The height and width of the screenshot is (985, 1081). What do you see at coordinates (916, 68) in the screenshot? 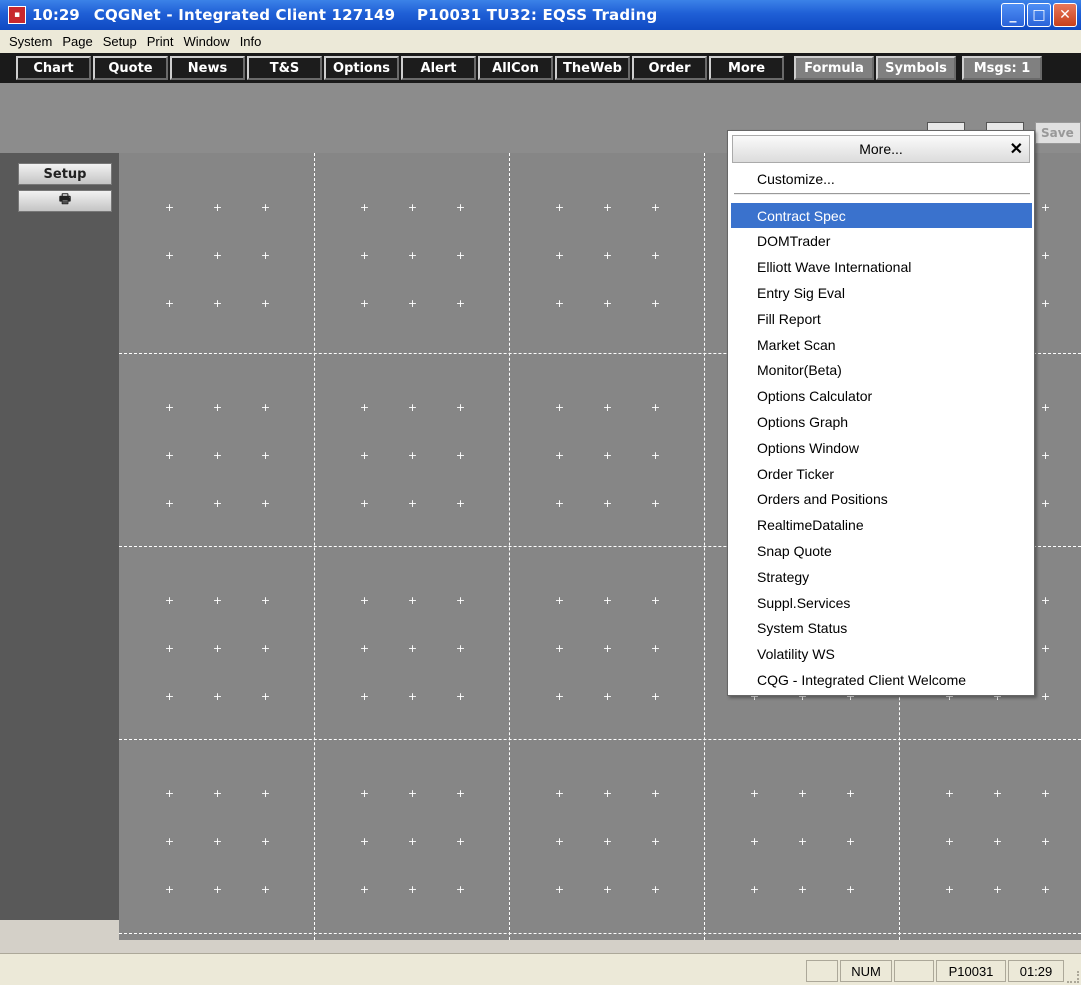
I see `symbols-button: Symbols` at bounding box center [916, 68].